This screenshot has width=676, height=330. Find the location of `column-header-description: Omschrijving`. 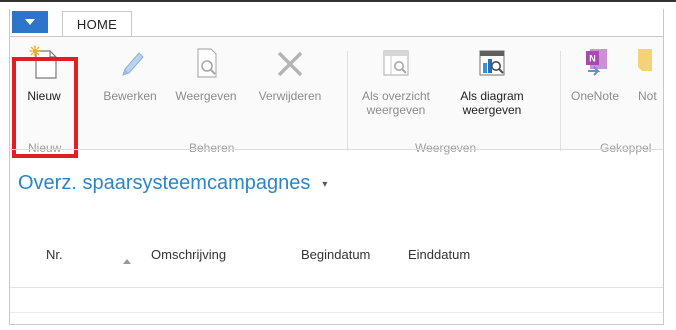

column-header-description: Omschrijving is located at coordinates (188, 254).